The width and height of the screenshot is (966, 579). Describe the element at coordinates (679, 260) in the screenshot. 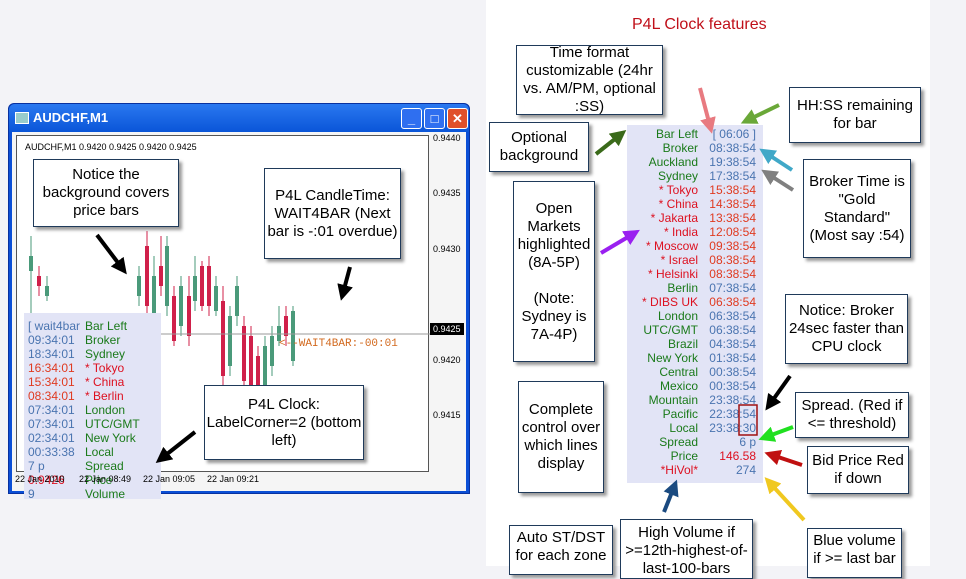

I see `clock-label: * Israel` at that location.